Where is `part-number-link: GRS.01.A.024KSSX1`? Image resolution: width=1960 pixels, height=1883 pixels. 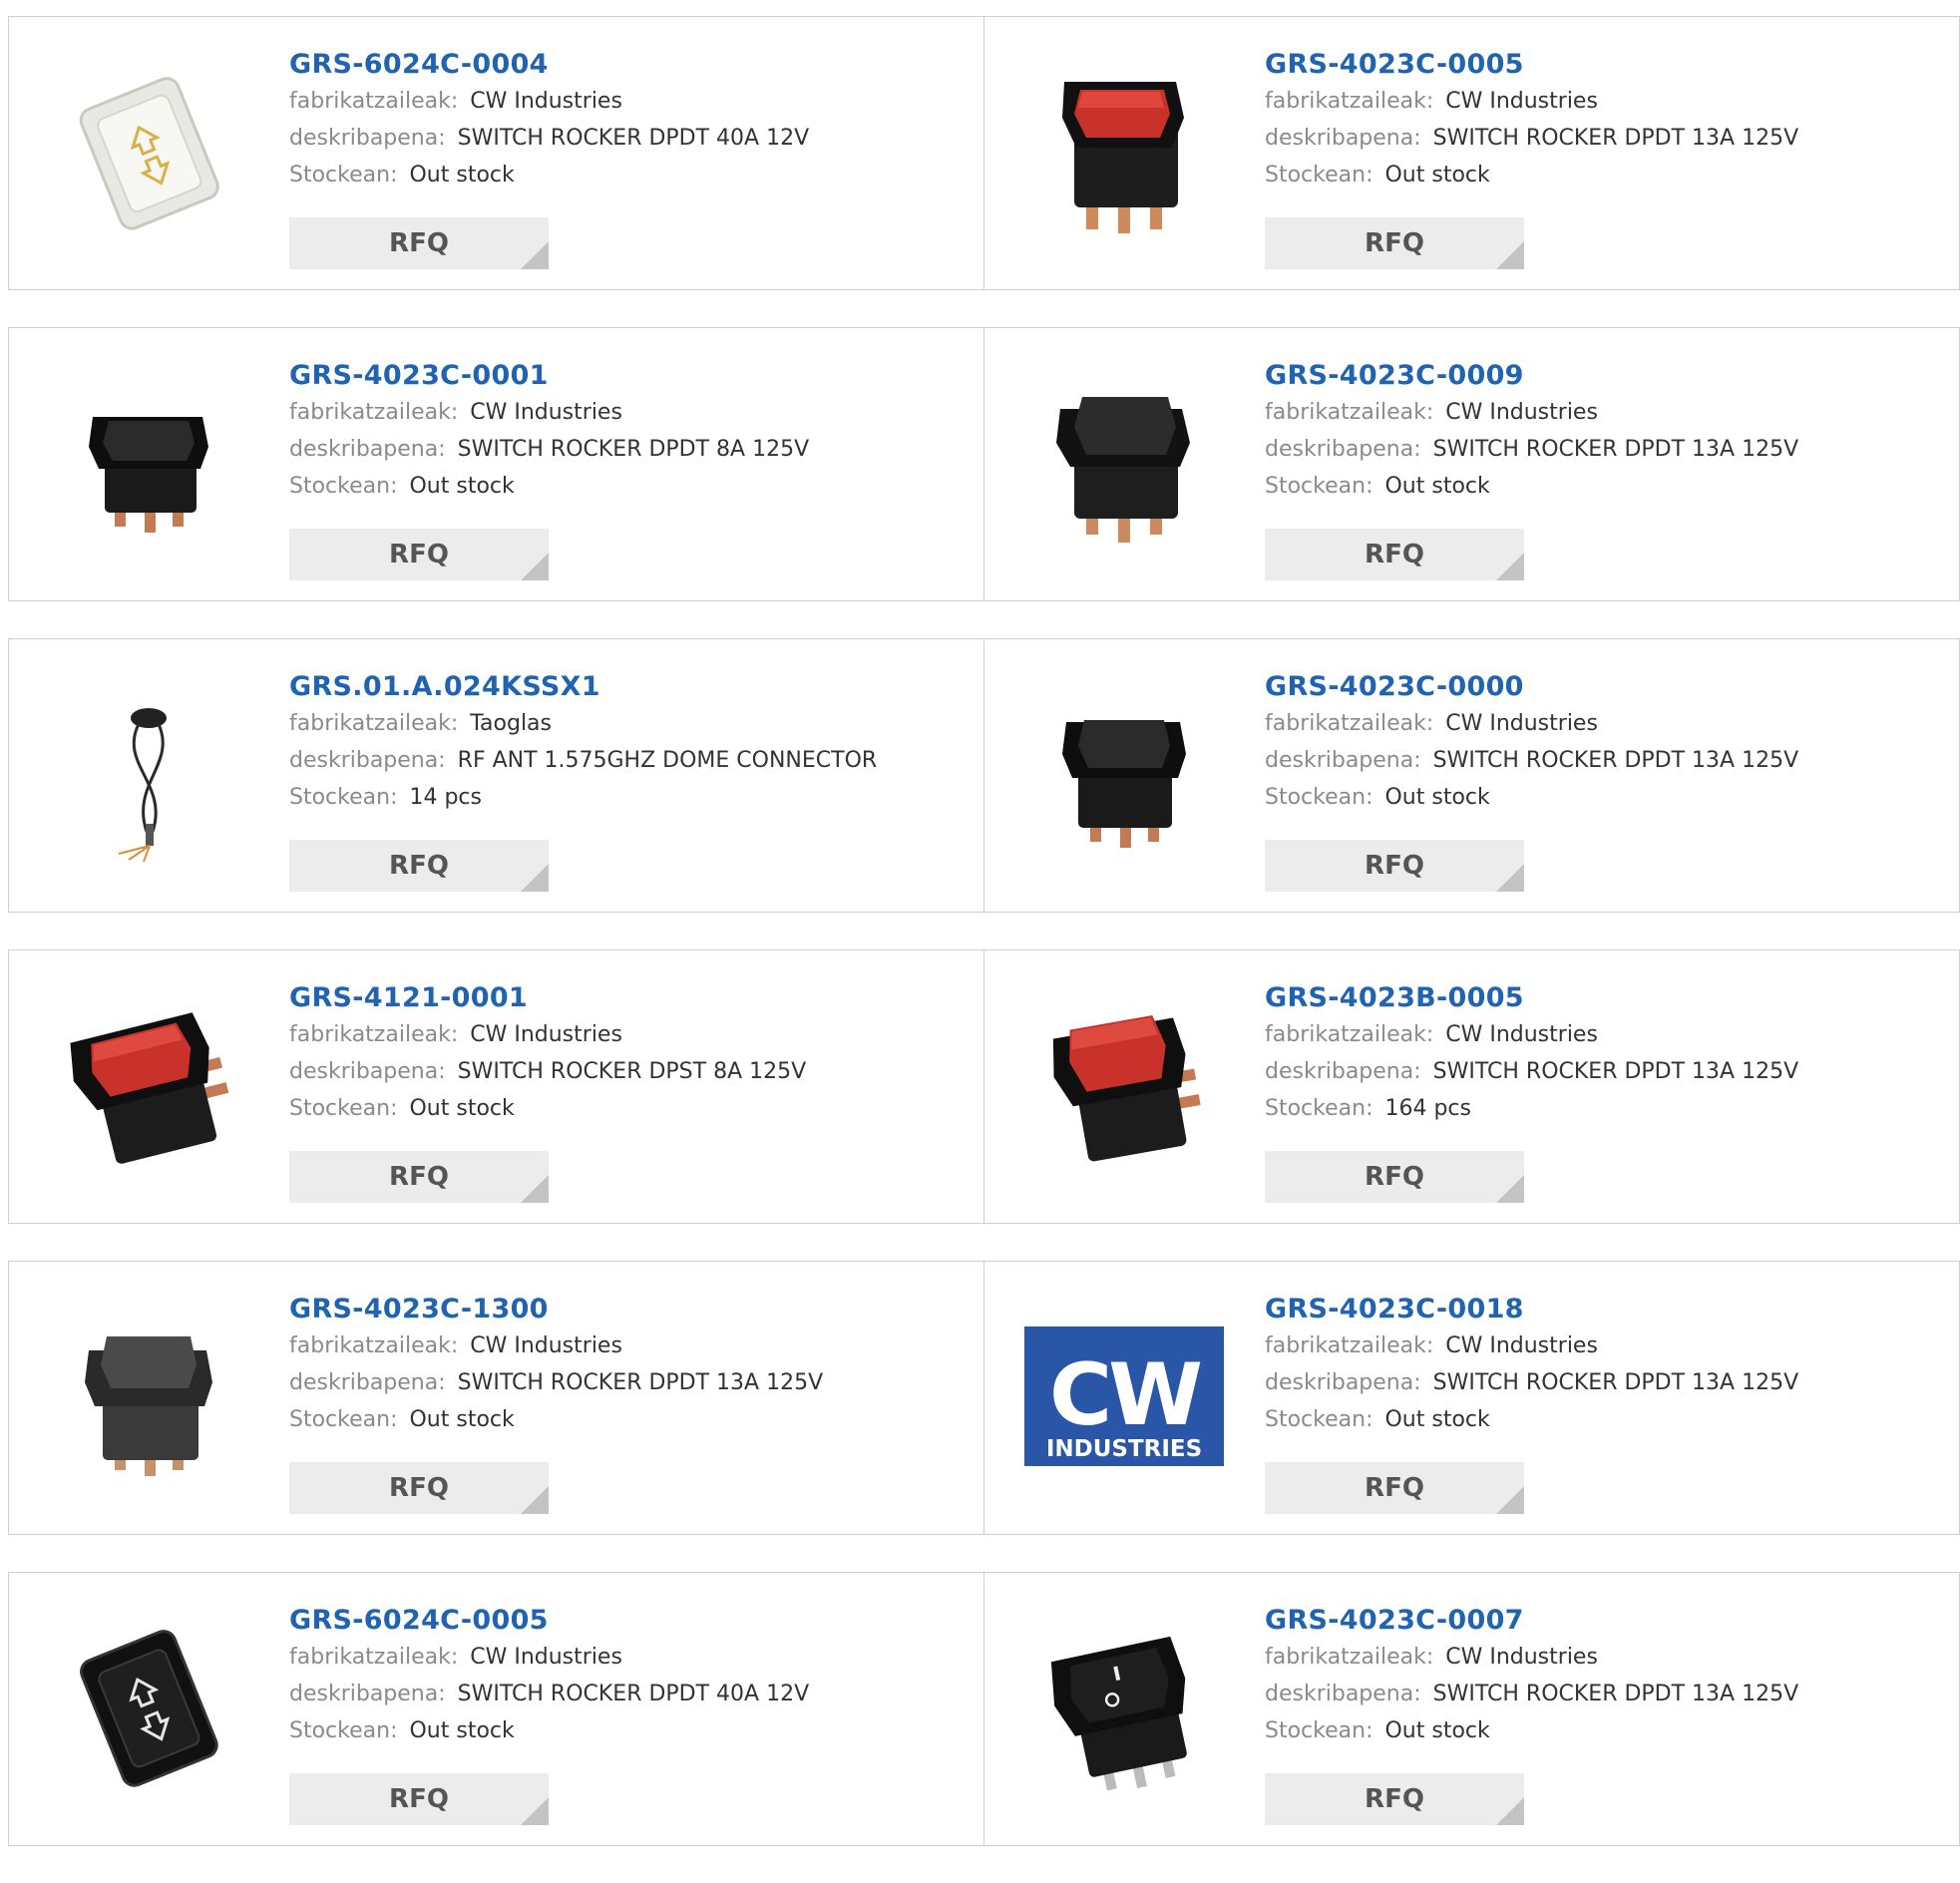
part-number-link: GRS.01.A.024KSSX1 is located at coordinates (627, 687).